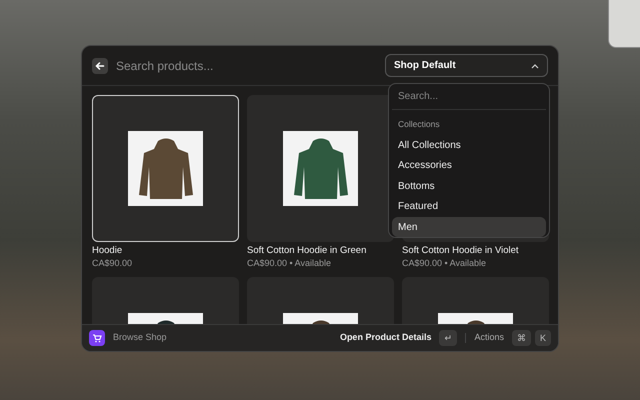  I want to click on product-title: Soft Cotton Hoodie in Violet, so click(461, 251).